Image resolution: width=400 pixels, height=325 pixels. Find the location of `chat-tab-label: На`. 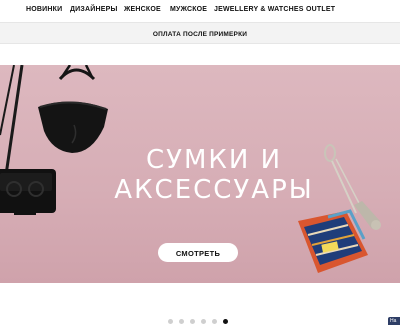

chat-tab-label: На is located at coordinates (393, 321).